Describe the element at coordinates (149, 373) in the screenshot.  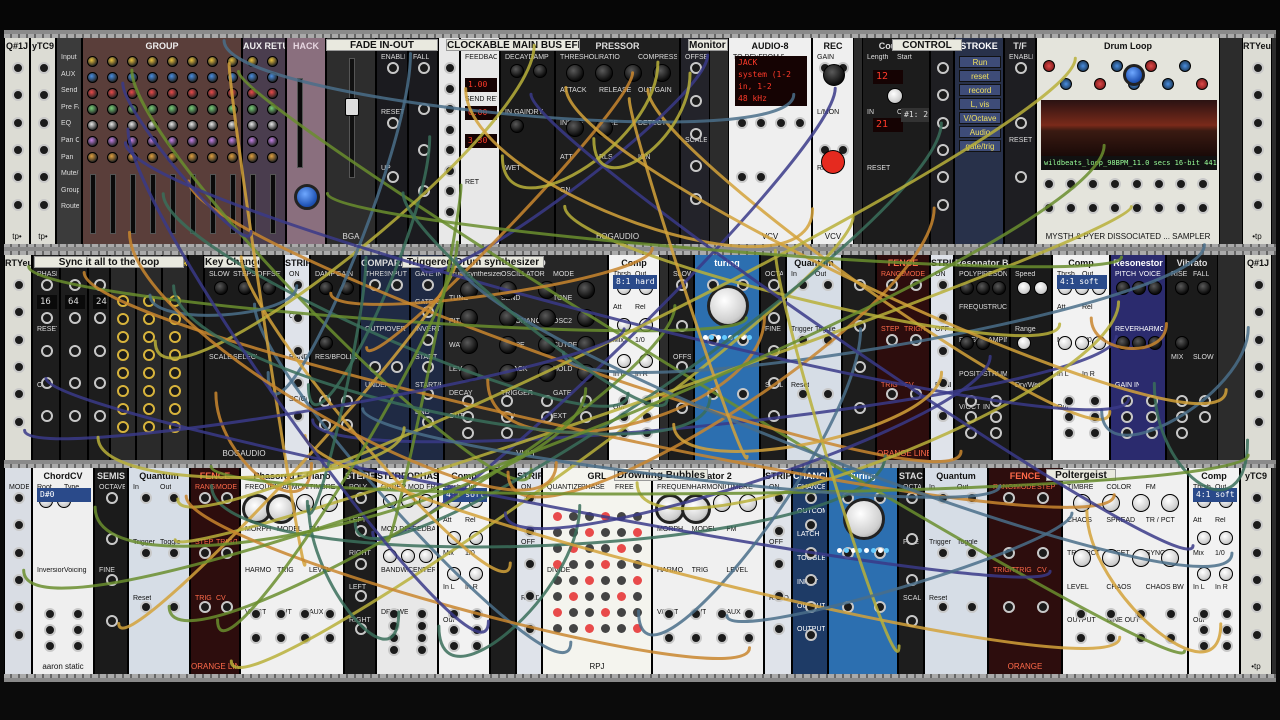
I see `clock-out-port` at that location.